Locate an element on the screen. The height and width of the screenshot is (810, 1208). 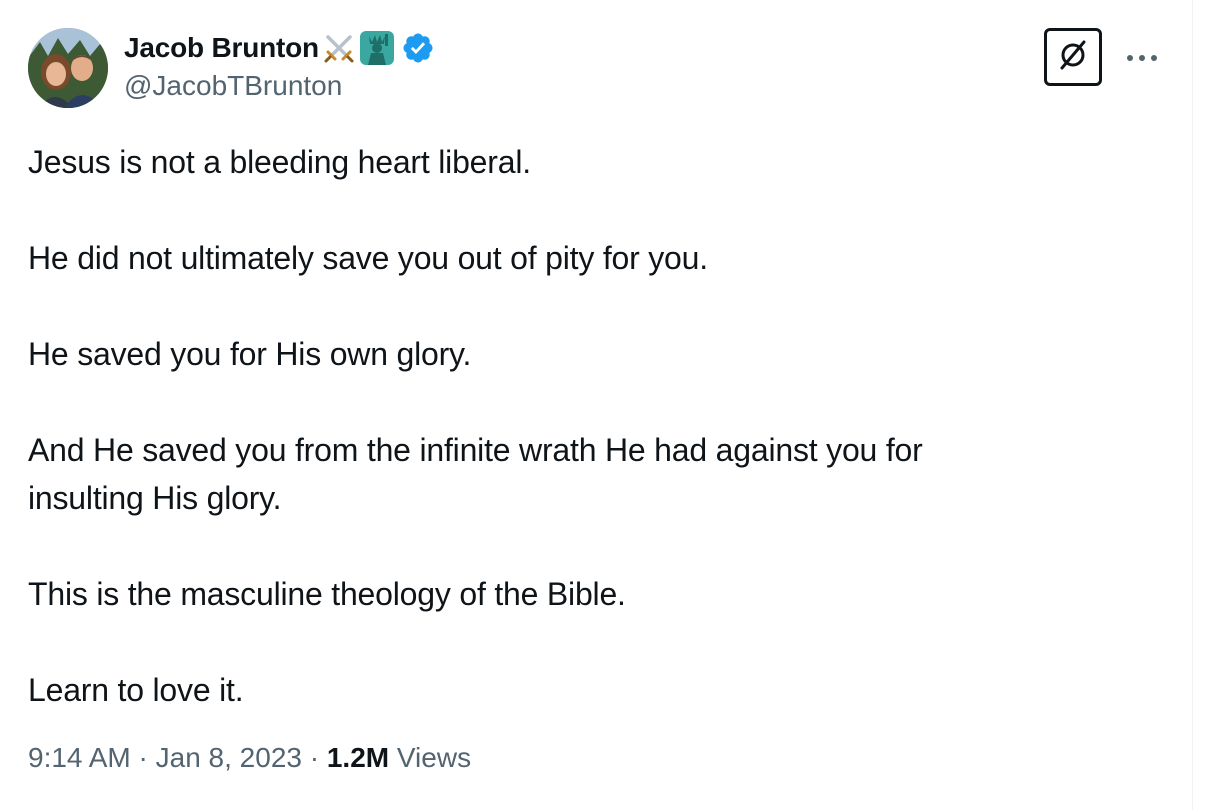
more-dots-icon is located at coordinates (1142, 58).